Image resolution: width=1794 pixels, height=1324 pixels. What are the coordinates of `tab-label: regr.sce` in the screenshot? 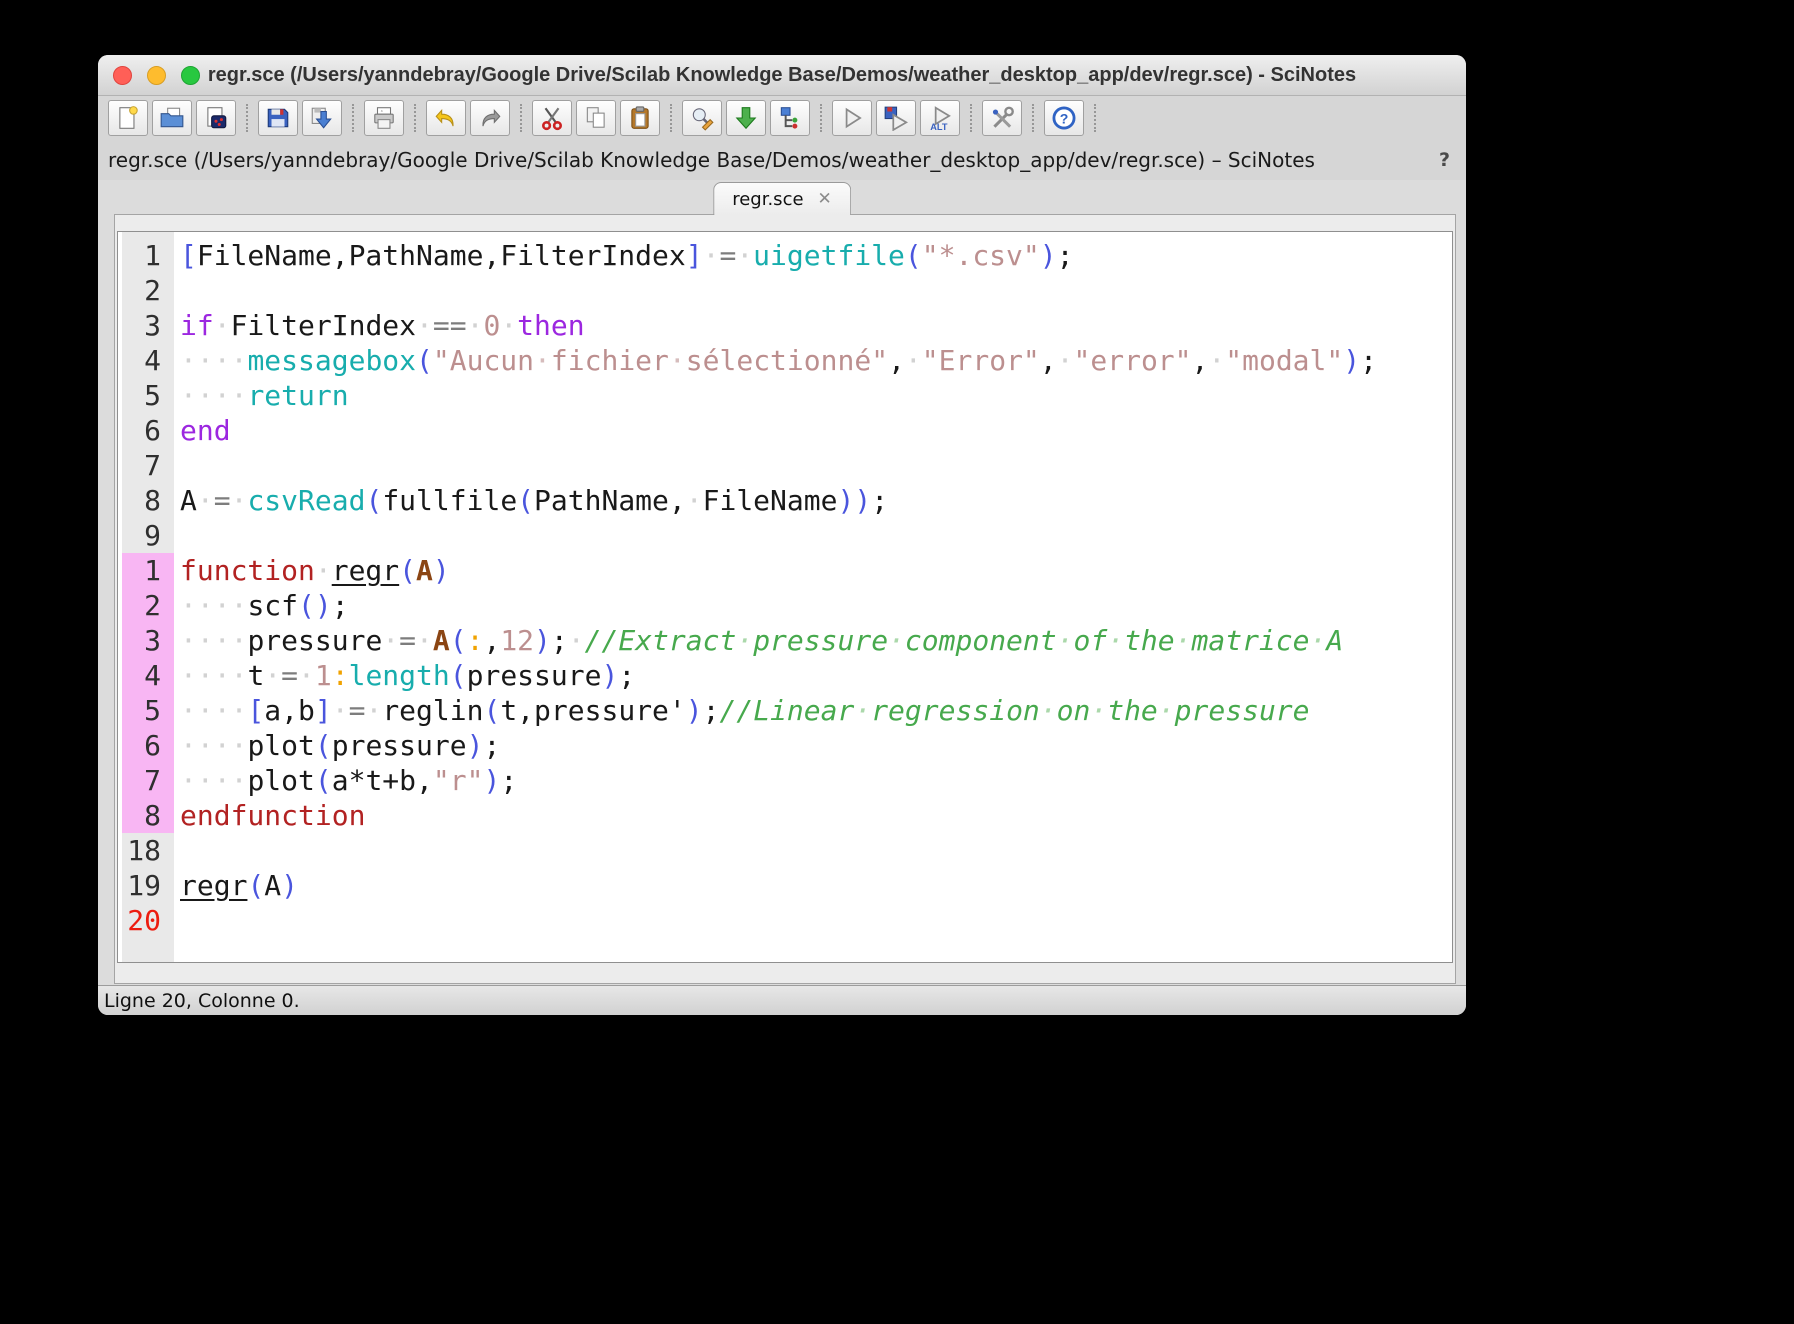 It's located at (768, 199).